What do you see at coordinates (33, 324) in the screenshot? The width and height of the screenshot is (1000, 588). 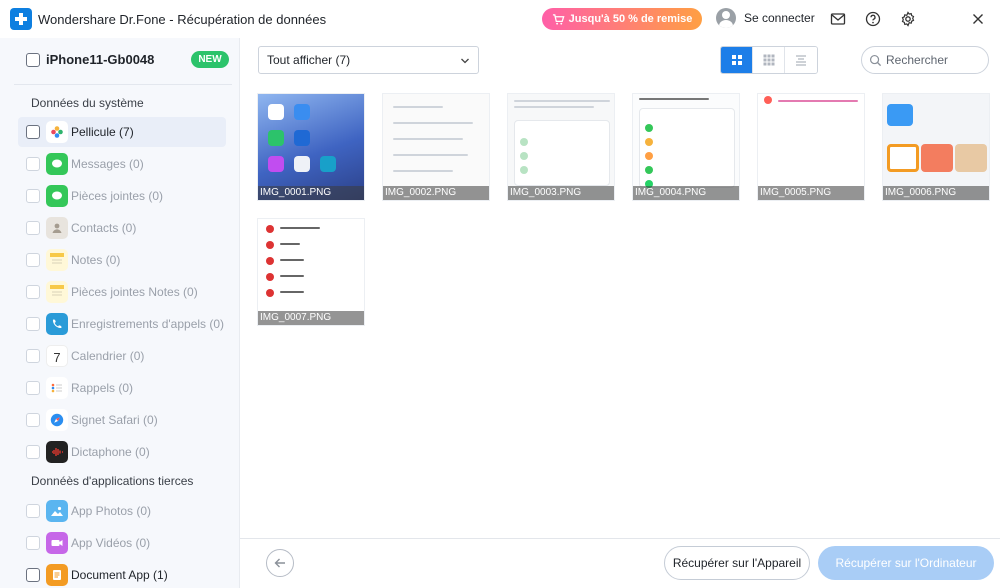 I see `call-recordings-checkbox` at bounding box center [33, 324].